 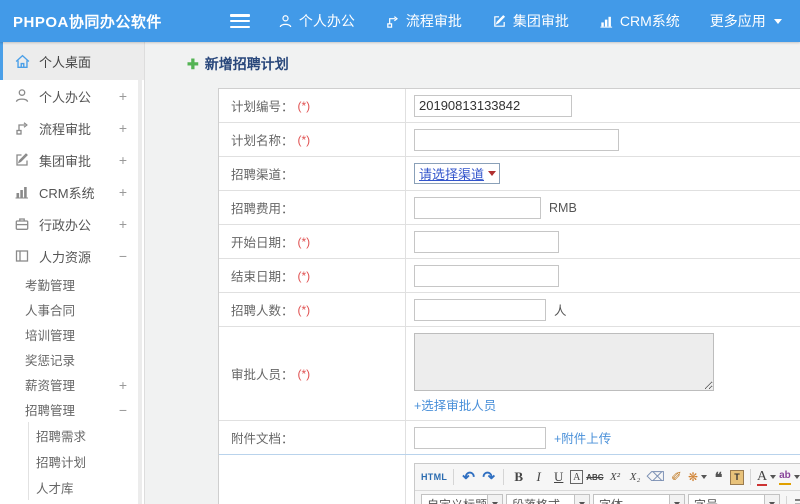 What do you see at coordinates (72, 160) in the screenshot?
I see `sidebar-item-group-approval: 集团审批 +` at bounding box center [72, 160].